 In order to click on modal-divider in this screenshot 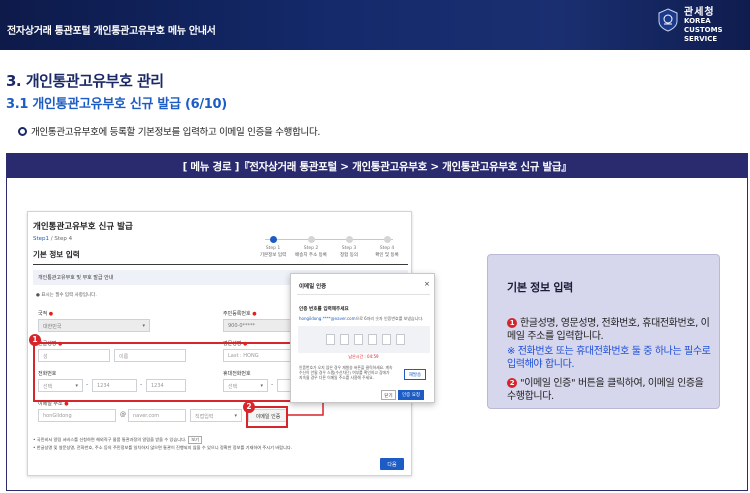, I will do `click(363, 294)`.